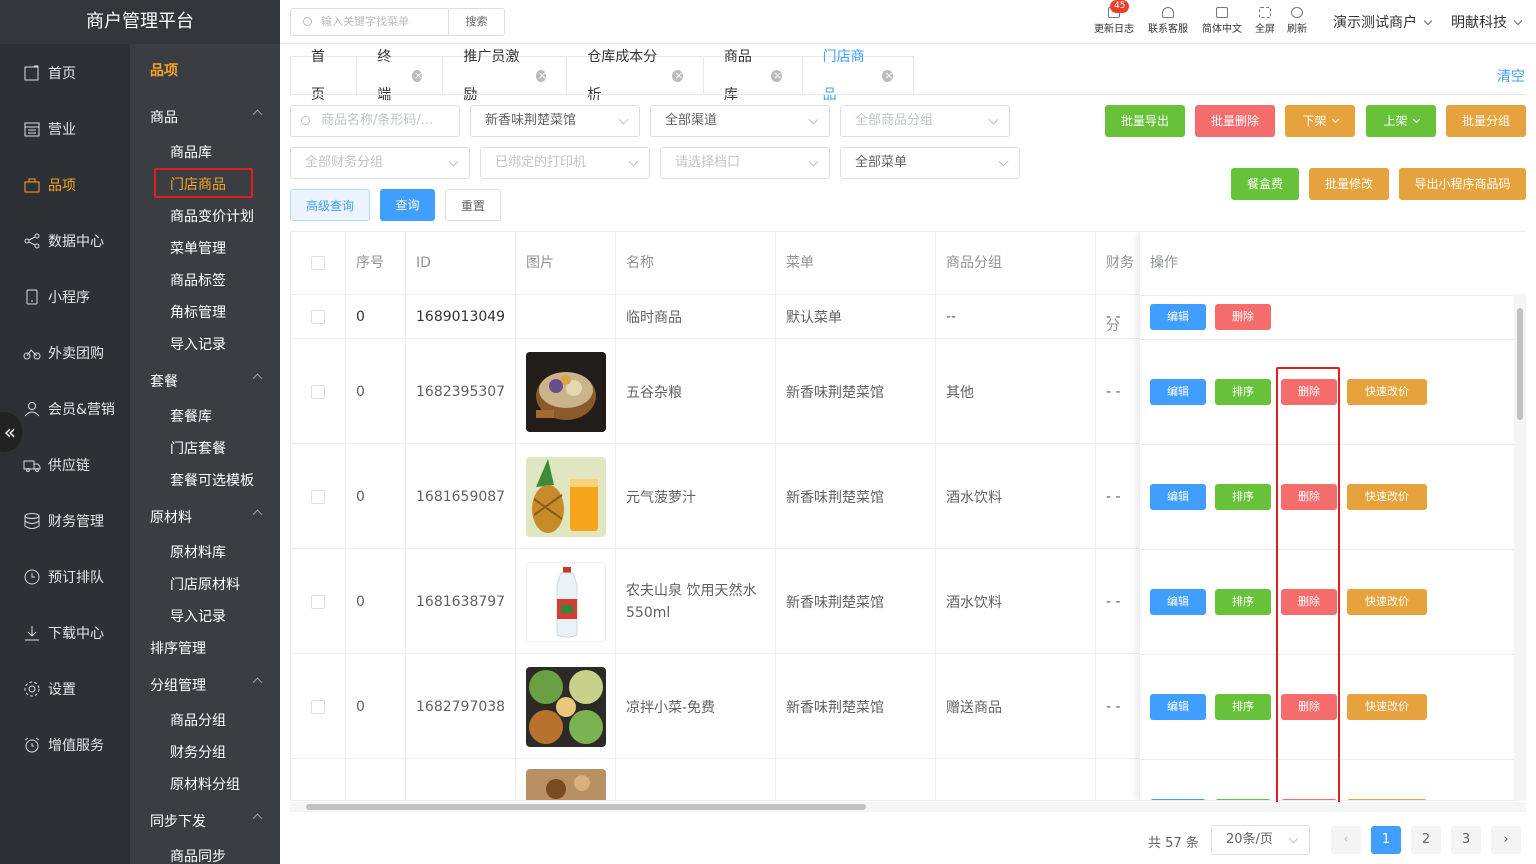 The image size is (1536, 864). Describe the element at coordinates (753, 76) in the screenshot. I see `tab-product-library: 商品库` at that location.